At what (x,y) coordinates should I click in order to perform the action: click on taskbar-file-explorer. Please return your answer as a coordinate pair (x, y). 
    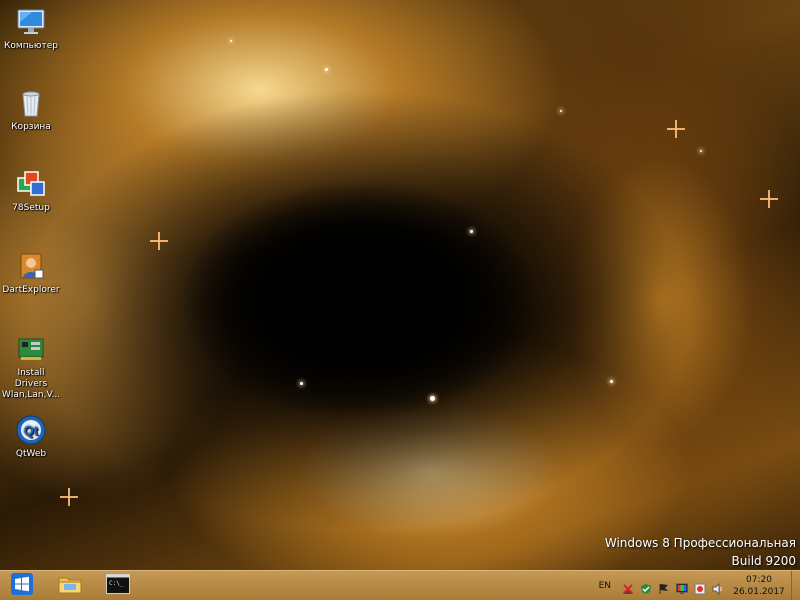
    Looking at the image, I should click on (70, 585).